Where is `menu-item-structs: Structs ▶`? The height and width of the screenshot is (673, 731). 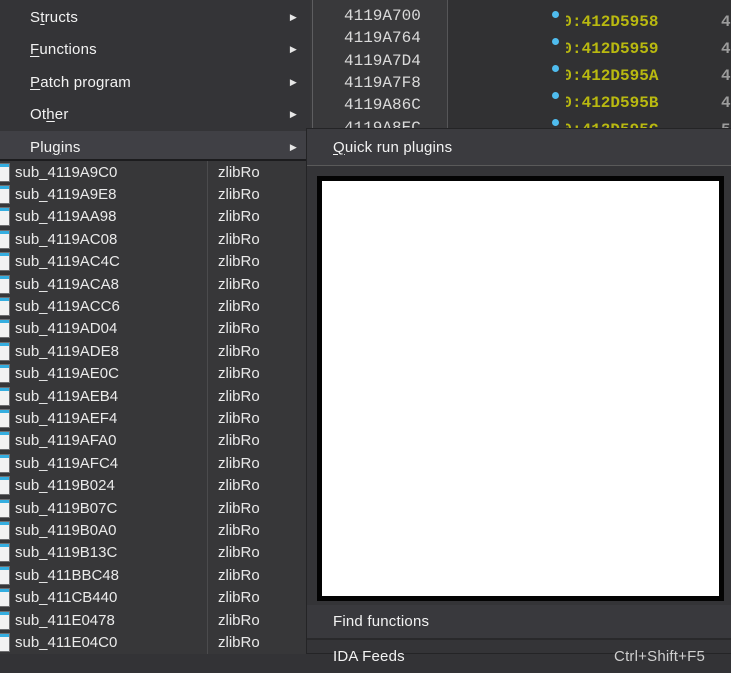
menu-item-structs: Structs ▶ is located at coordinates (155, 17).